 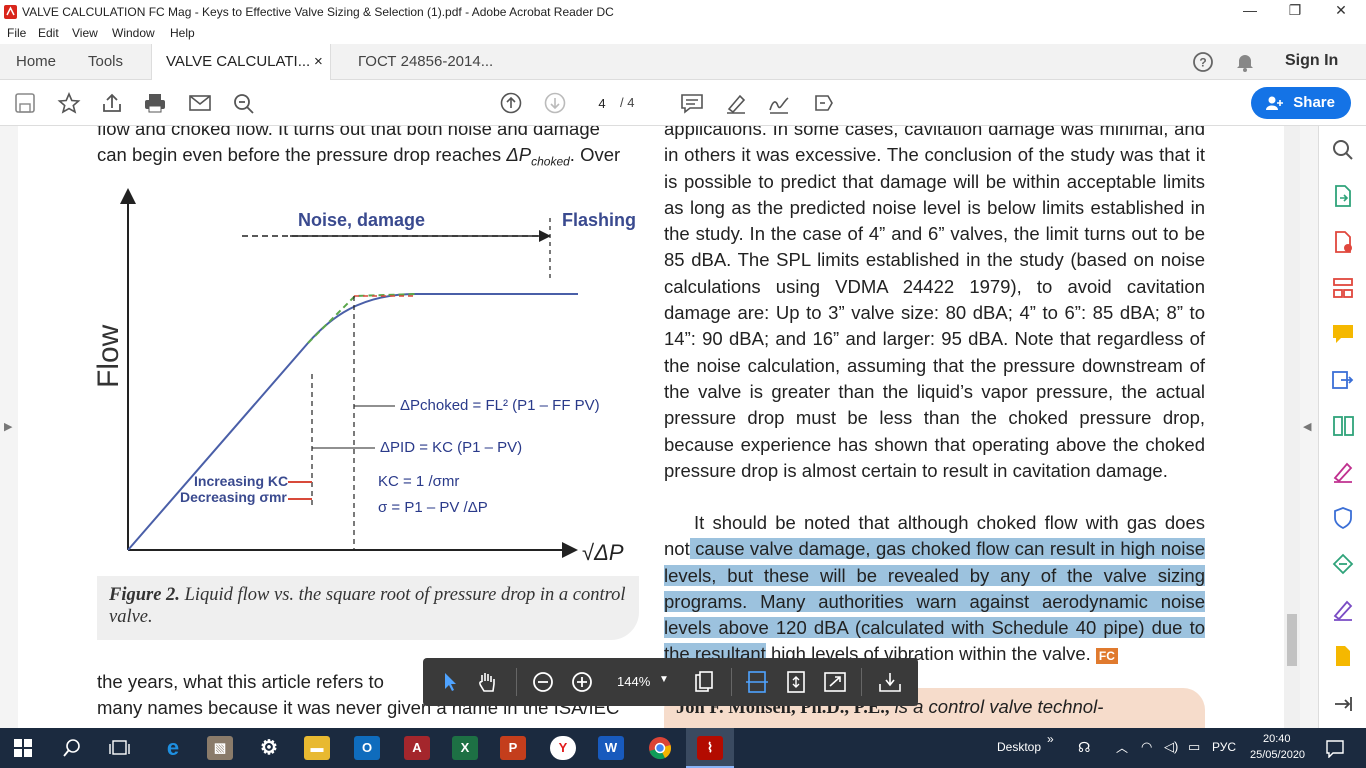 I want to click on combine-files-icon, so click(x=1343, y=380).